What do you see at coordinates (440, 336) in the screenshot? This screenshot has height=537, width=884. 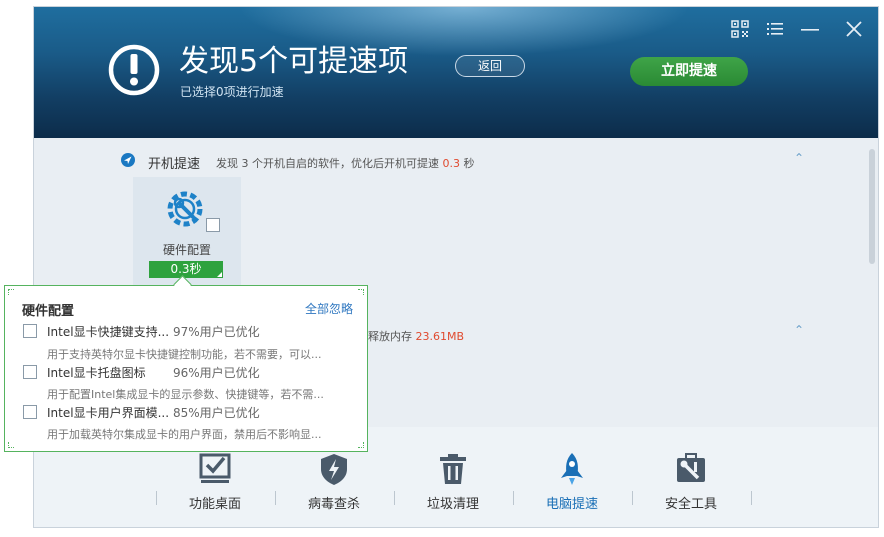 I see `memory-release-value: 23.61MB` at bounding box center [440, 336].